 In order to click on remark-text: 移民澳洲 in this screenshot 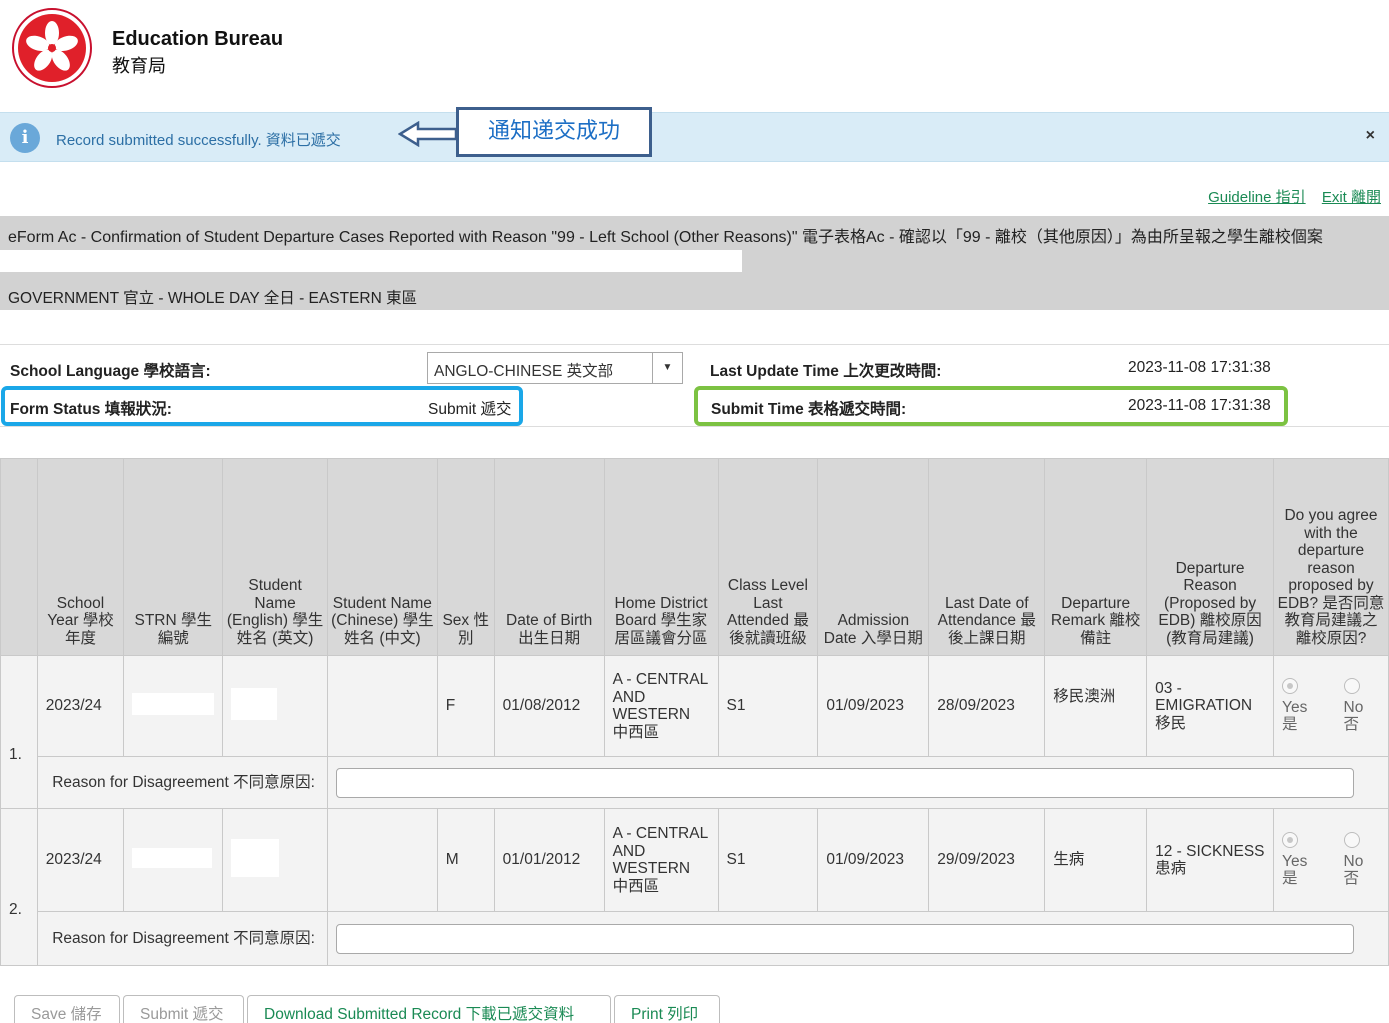, I will do `click(1084, 696)`.